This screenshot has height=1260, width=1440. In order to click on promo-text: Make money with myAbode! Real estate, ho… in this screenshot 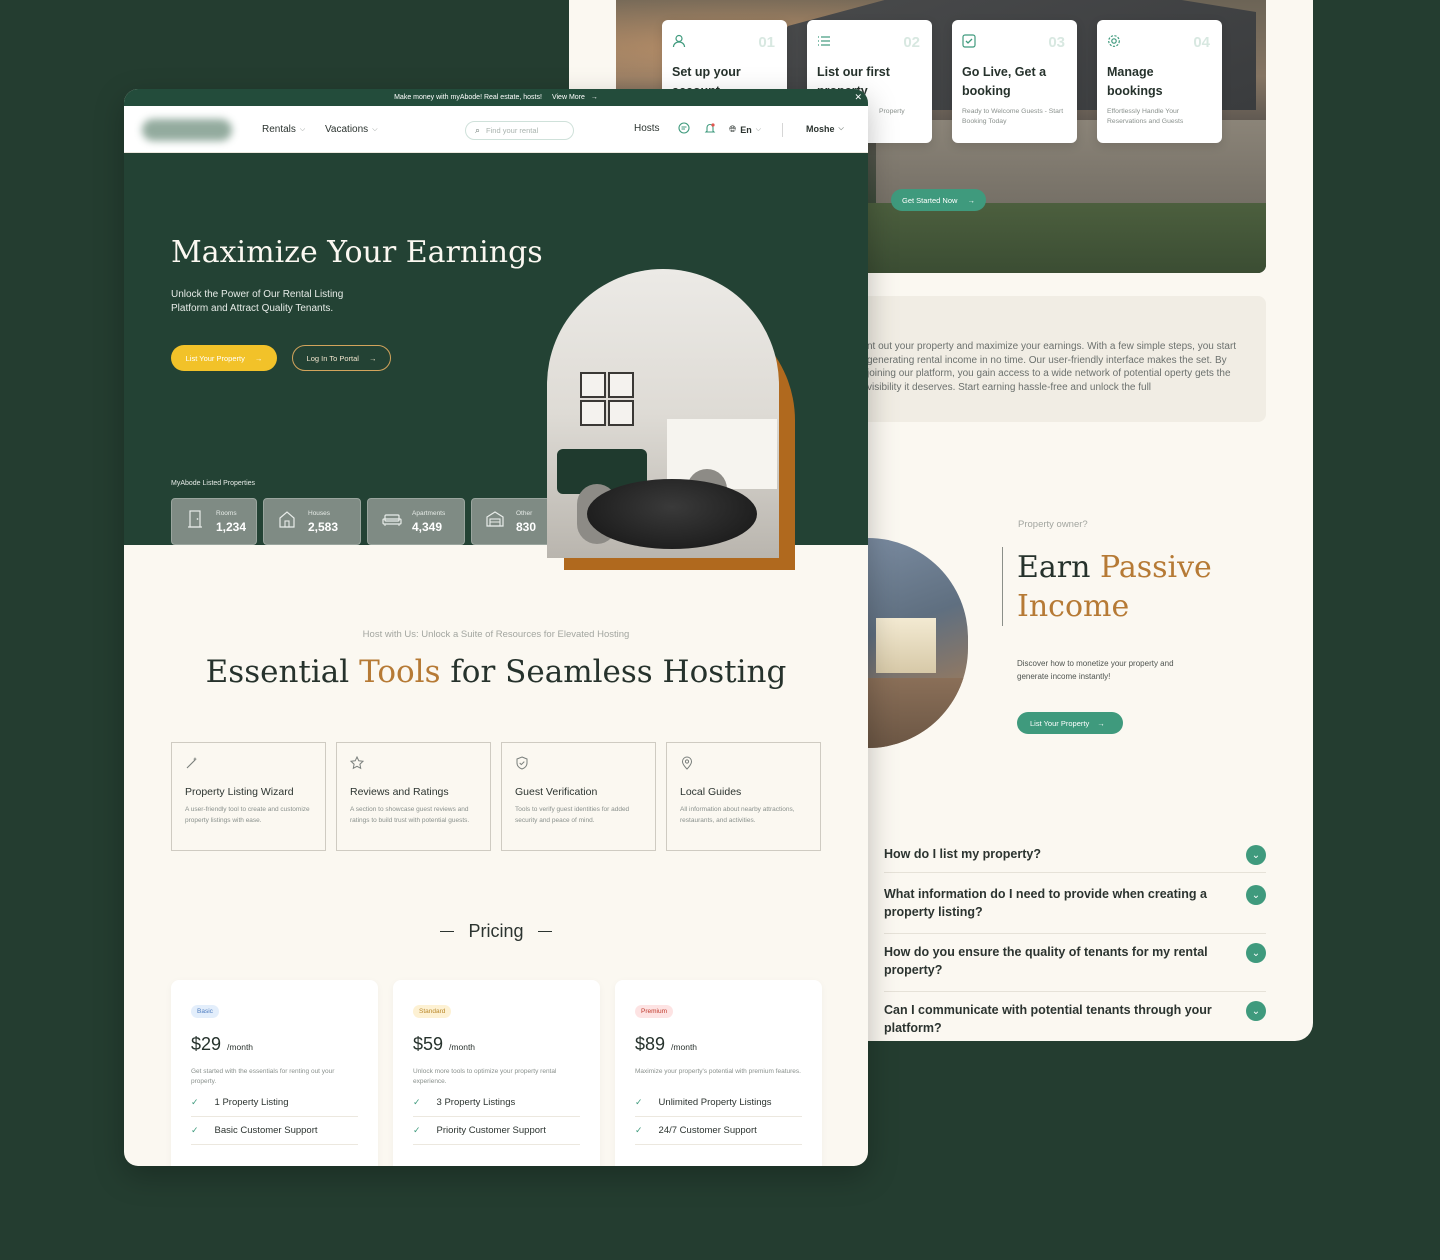, I will do `click(468, 97)`.